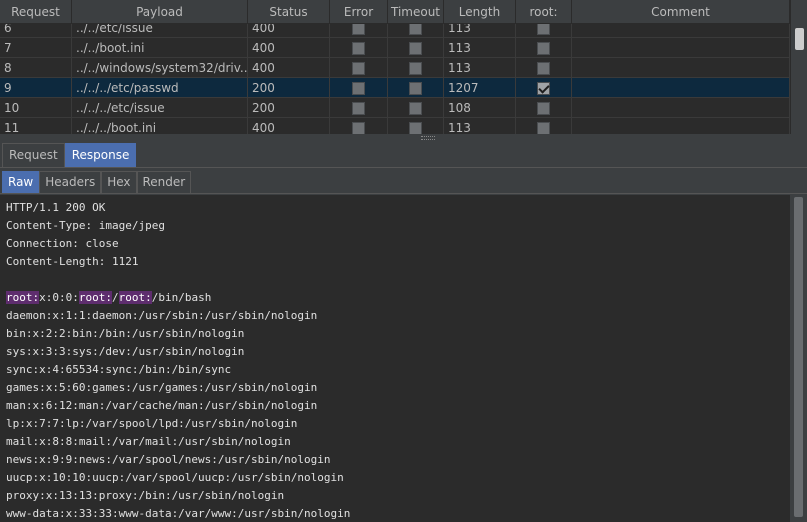  Describe the element at coordinates (480, 88) in the screenshot. I see `length-cell: 1207` at that location.